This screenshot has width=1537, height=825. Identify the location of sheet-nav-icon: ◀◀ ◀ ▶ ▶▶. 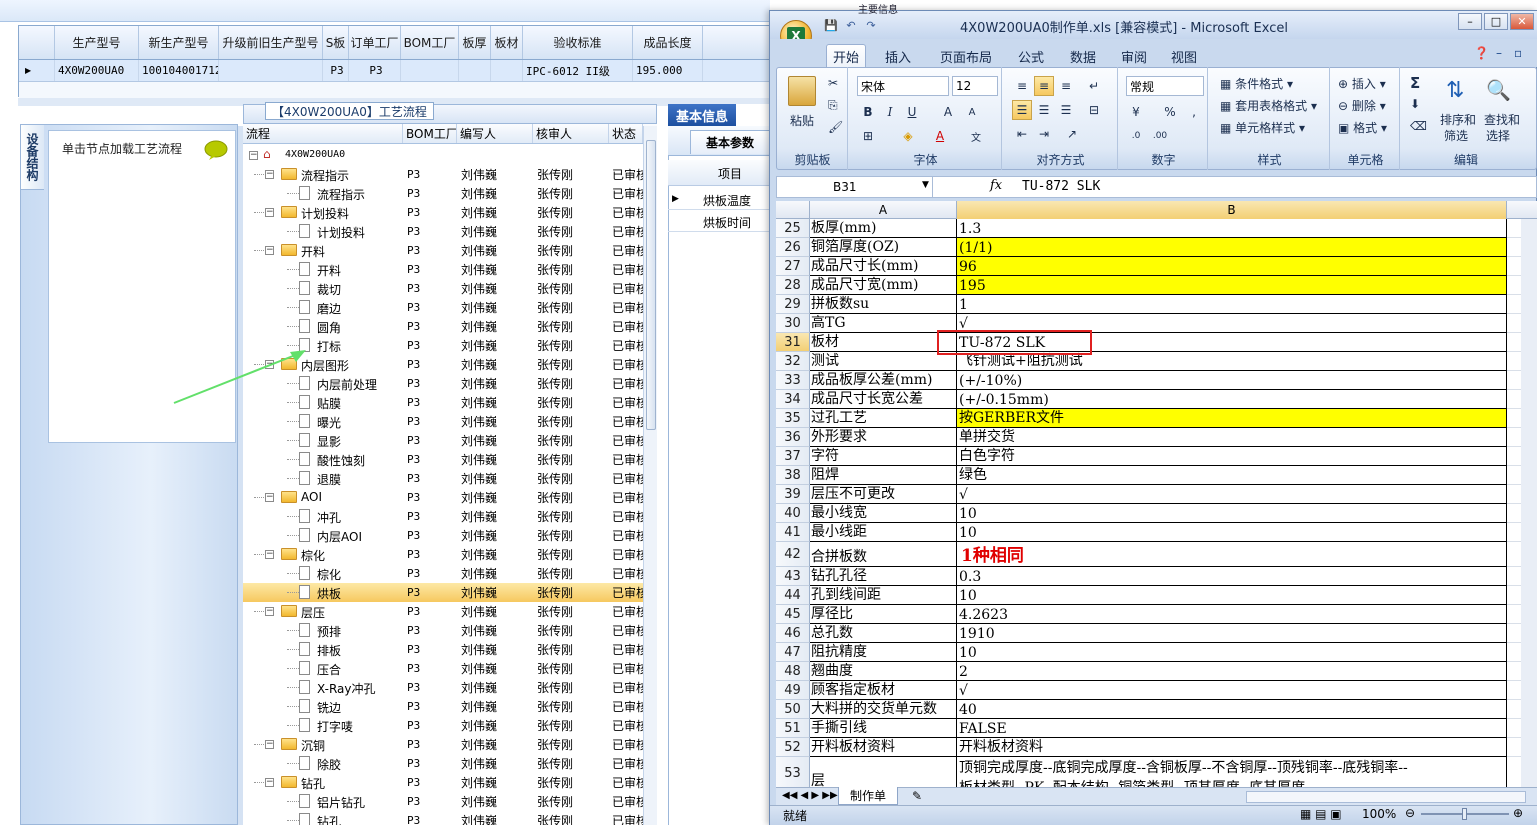
(810, 795).